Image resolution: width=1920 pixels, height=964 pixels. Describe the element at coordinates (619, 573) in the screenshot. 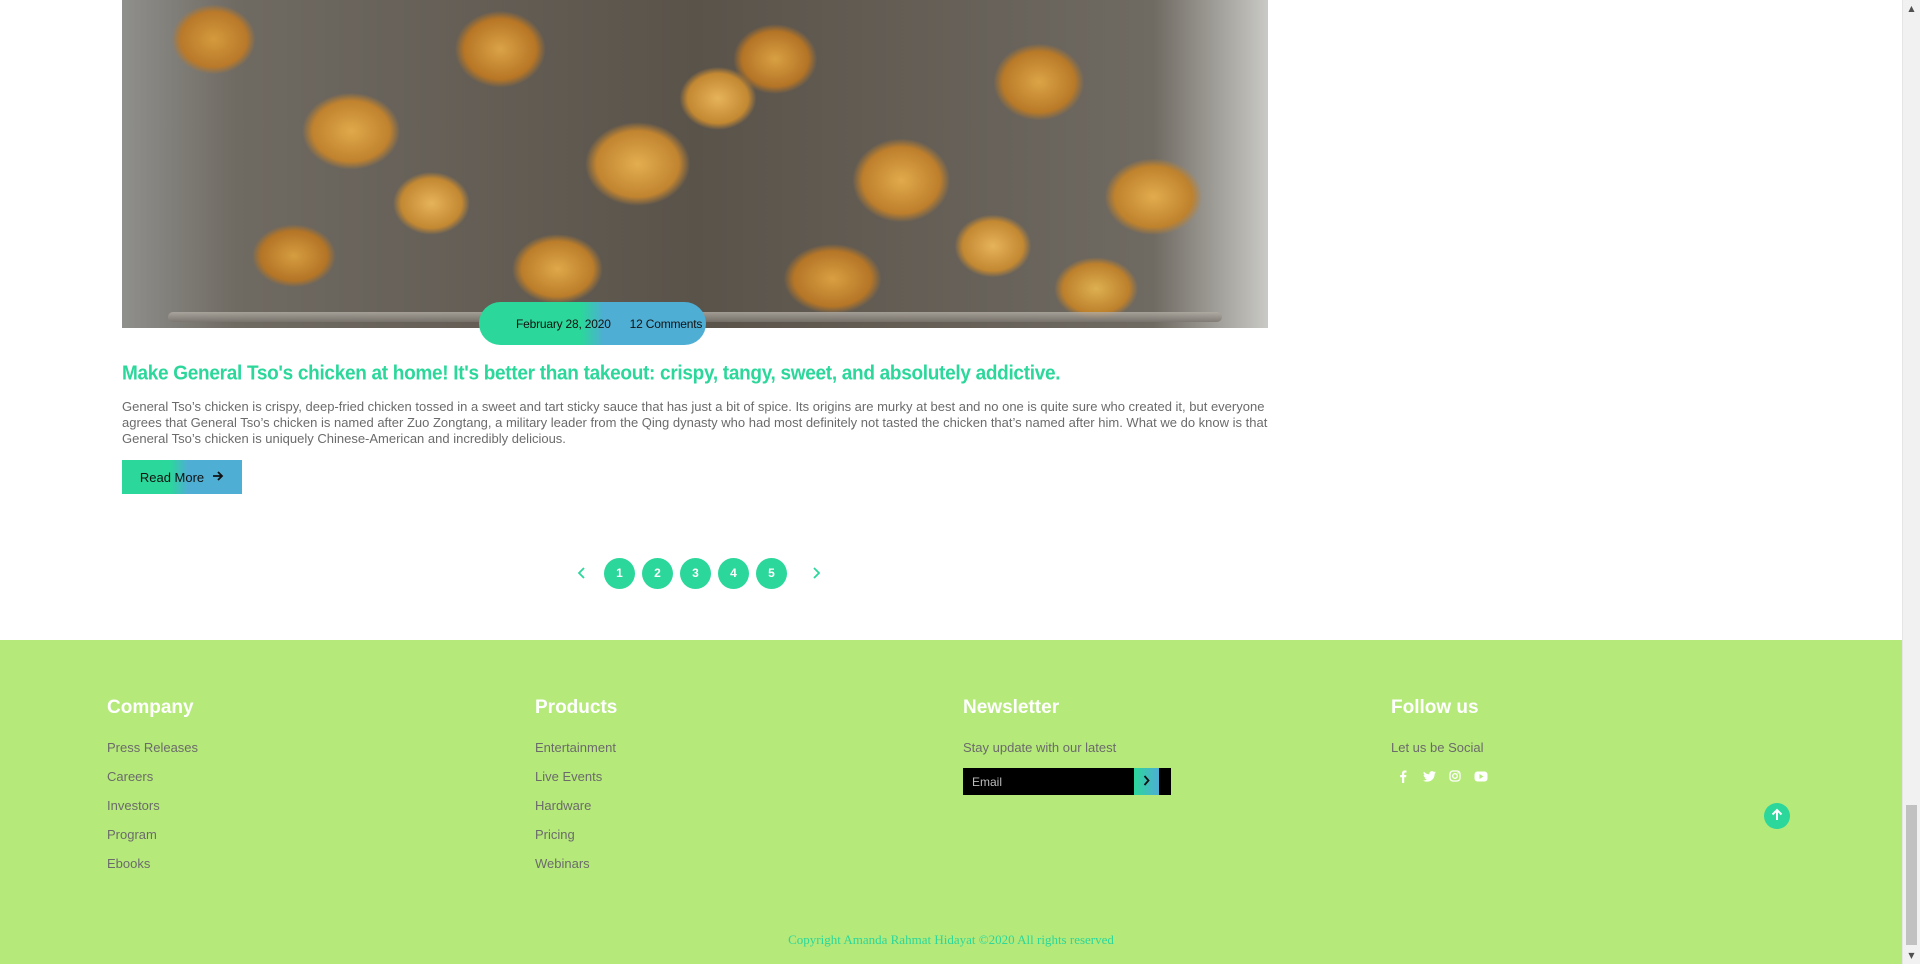

I see `page-1-button: 1` at that location.